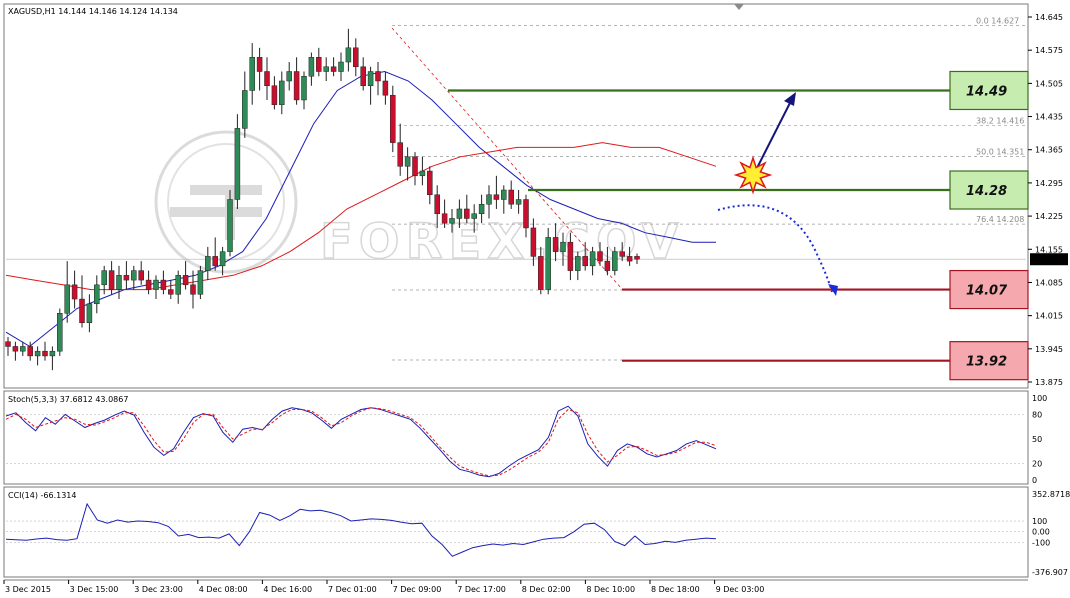 Image resolution: width=1070 pixels, height=598 pixels. I want to click on y-tick-label: 14.295, so click(1049, 183).